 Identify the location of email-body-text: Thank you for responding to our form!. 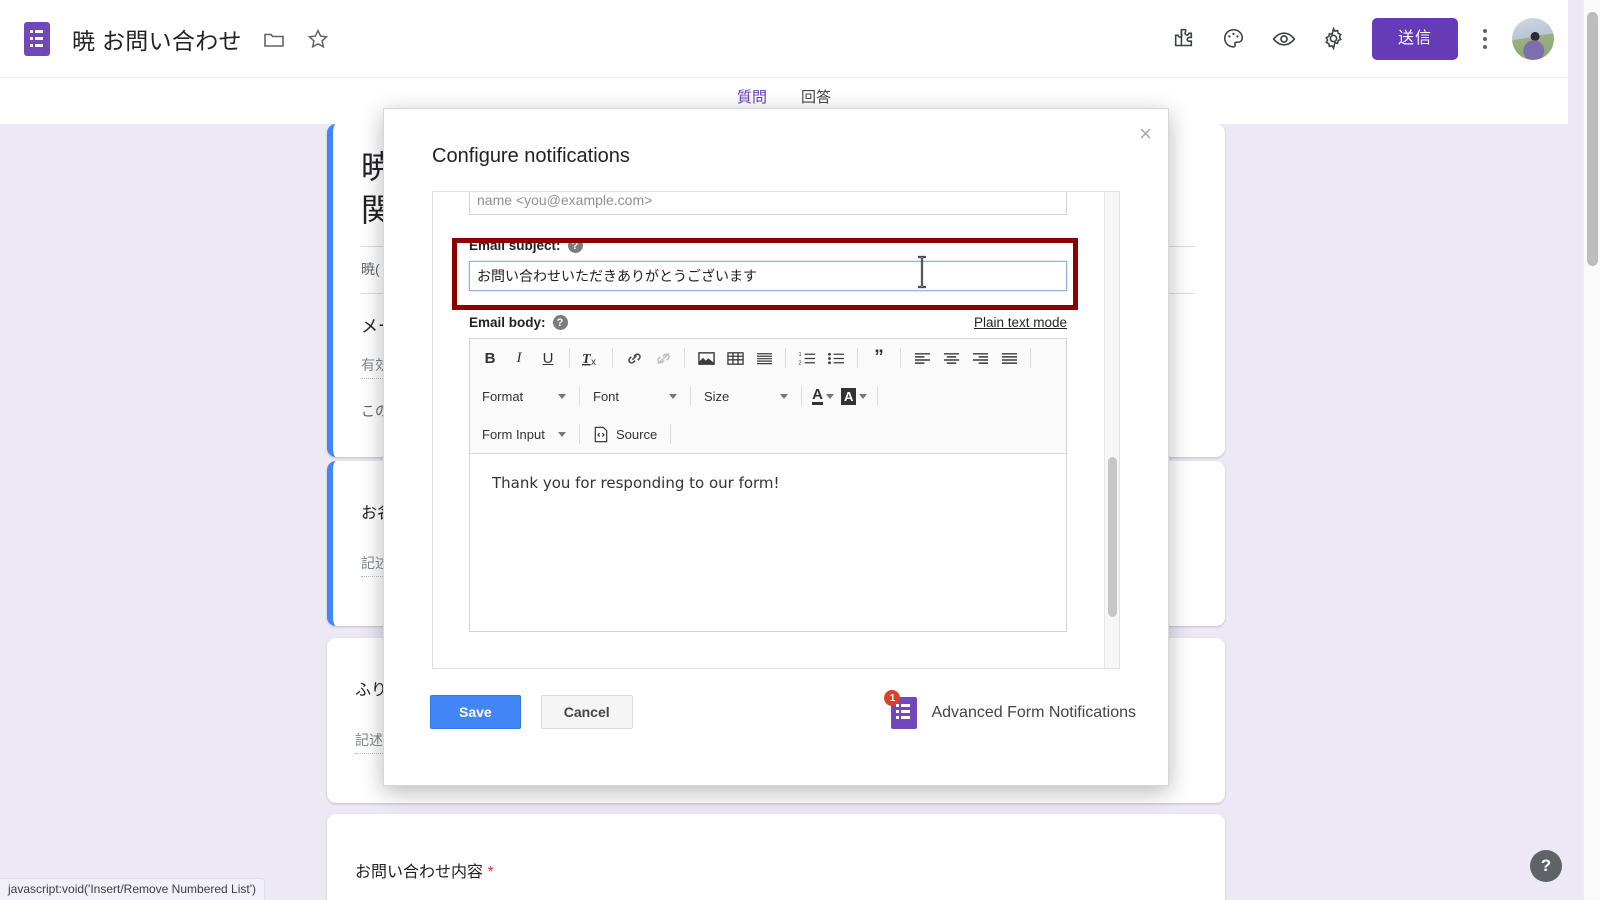
(636, 483).